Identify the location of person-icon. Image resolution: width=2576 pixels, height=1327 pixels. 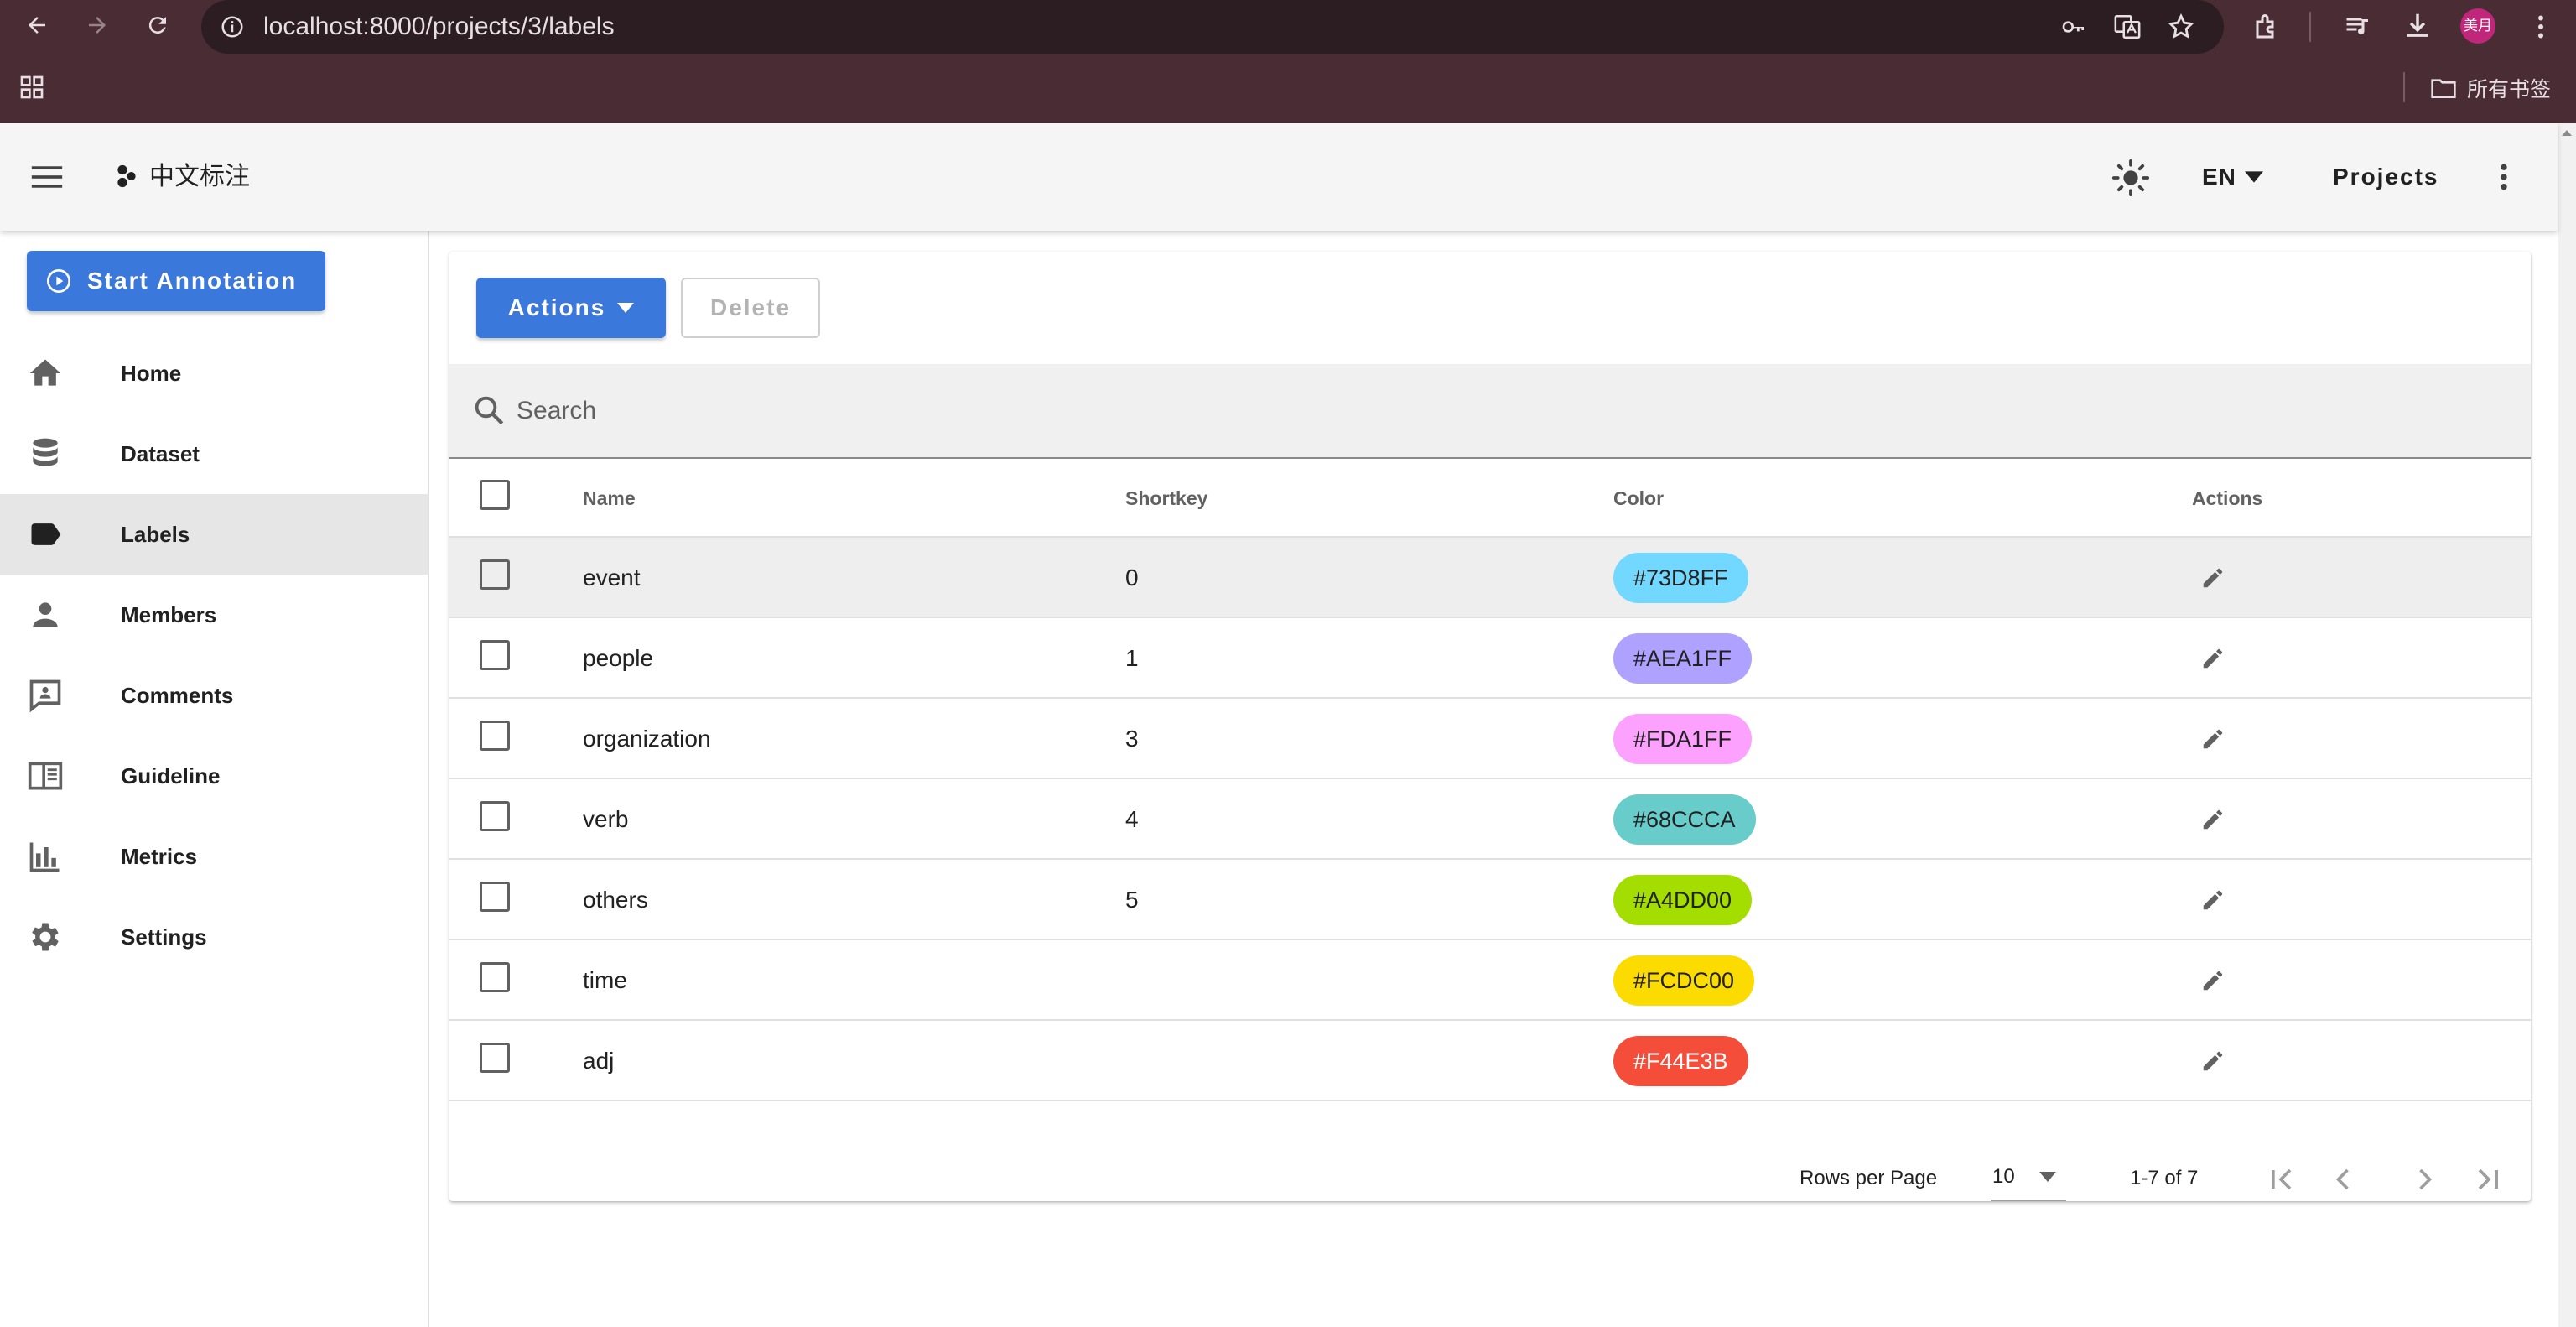
(45, 614).